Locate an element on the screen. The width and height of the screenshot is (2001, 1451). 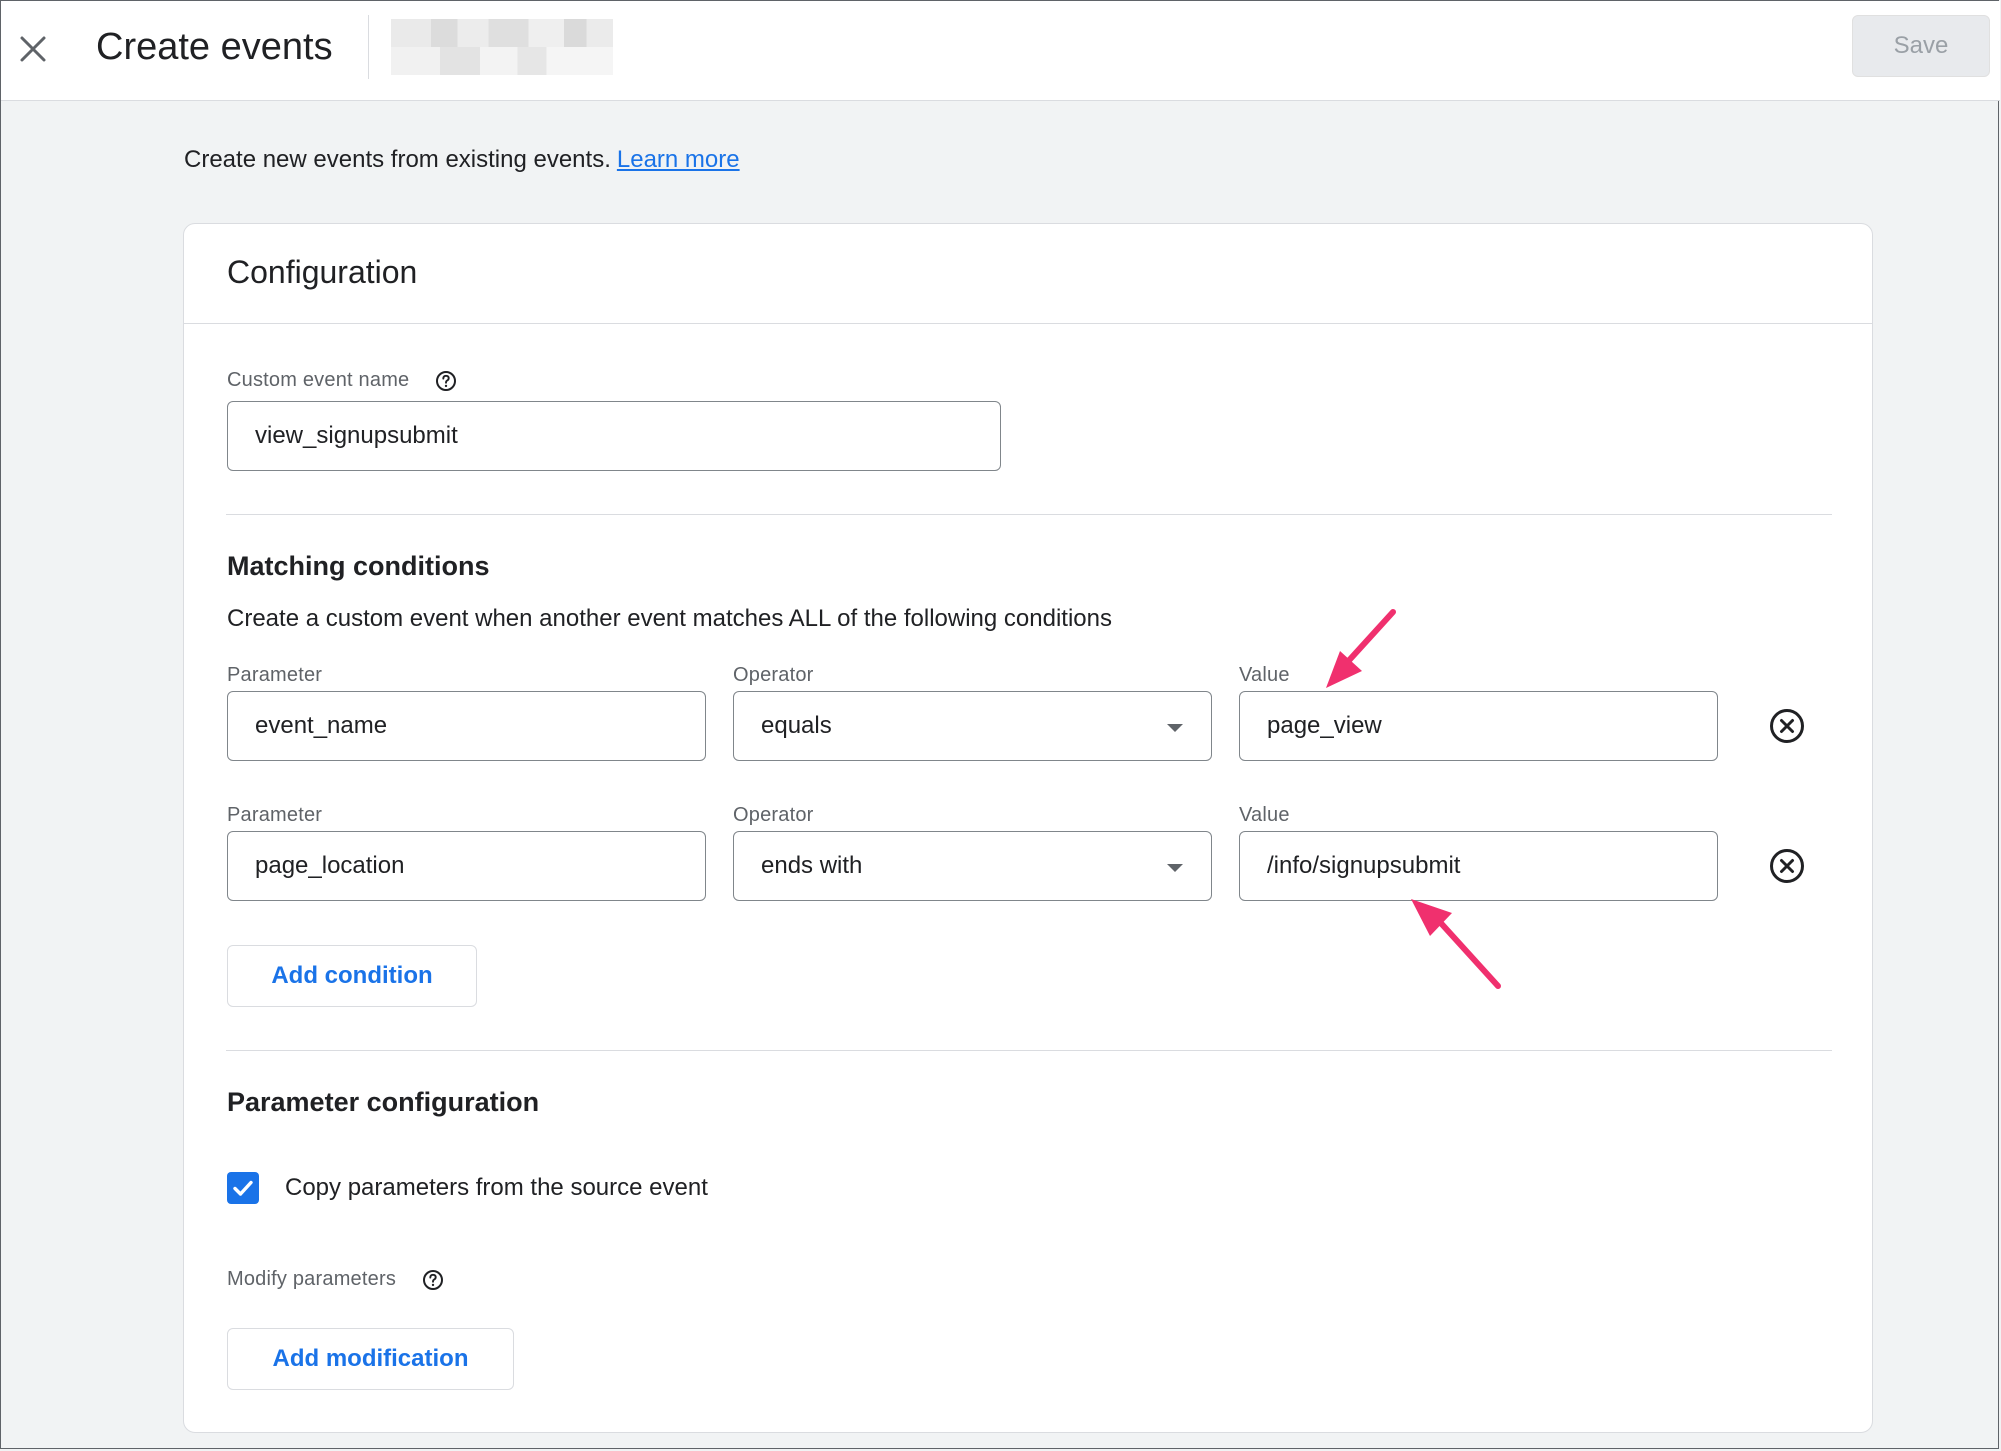
modify-parameters-label: Modify parameters is located at coordinates (312, 1279).